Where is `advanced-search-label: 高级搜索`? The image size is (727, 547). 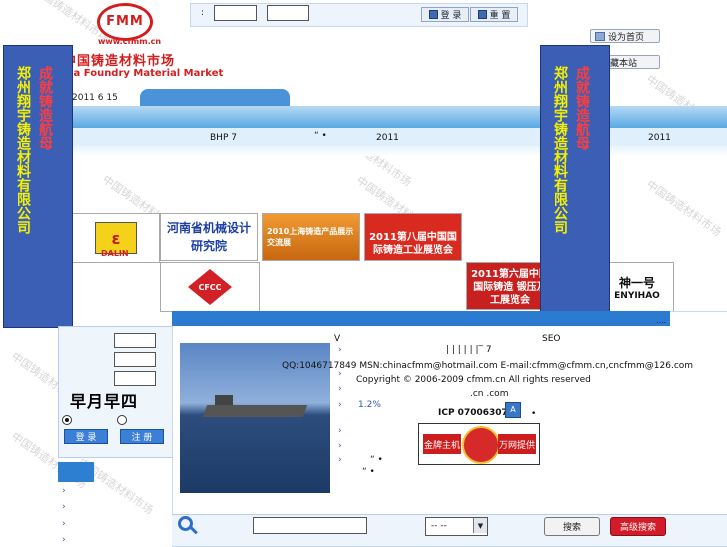
advanced-search-label: 高级搜索 is located at coordinates (637, 528).